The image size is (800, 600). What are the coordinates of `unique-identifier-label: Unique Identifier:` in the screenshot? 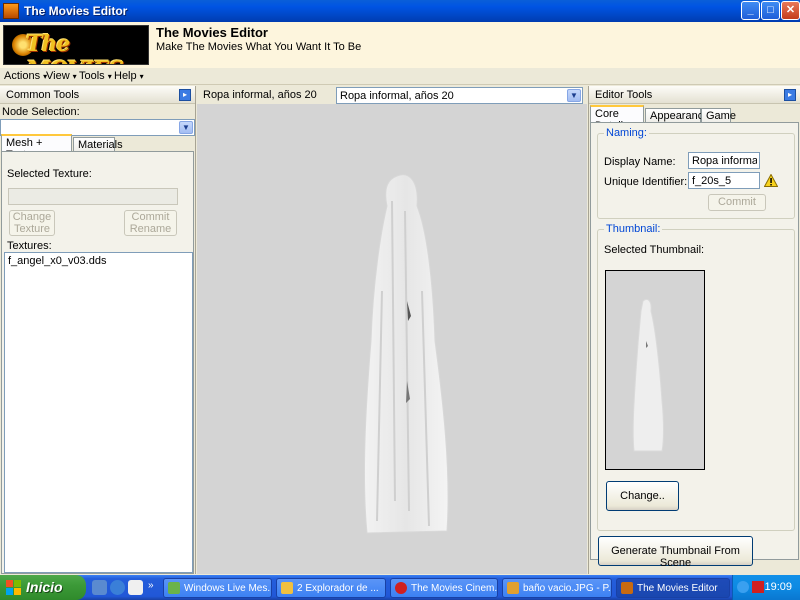 It's located at (646, 182).